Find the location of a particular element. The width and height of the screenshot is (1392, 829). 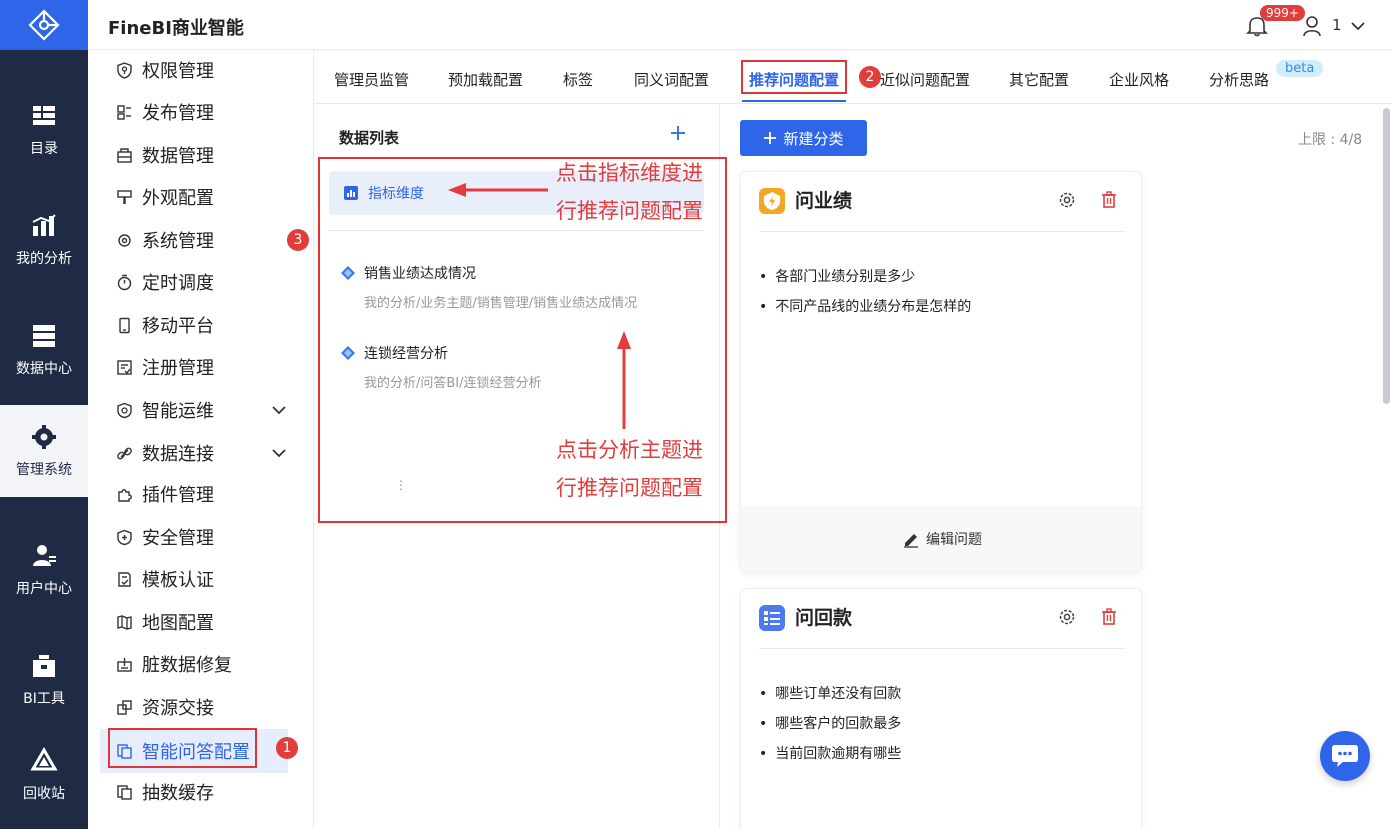

menu-item-appearance: 外观配置 is located at coordinates (194, 197).